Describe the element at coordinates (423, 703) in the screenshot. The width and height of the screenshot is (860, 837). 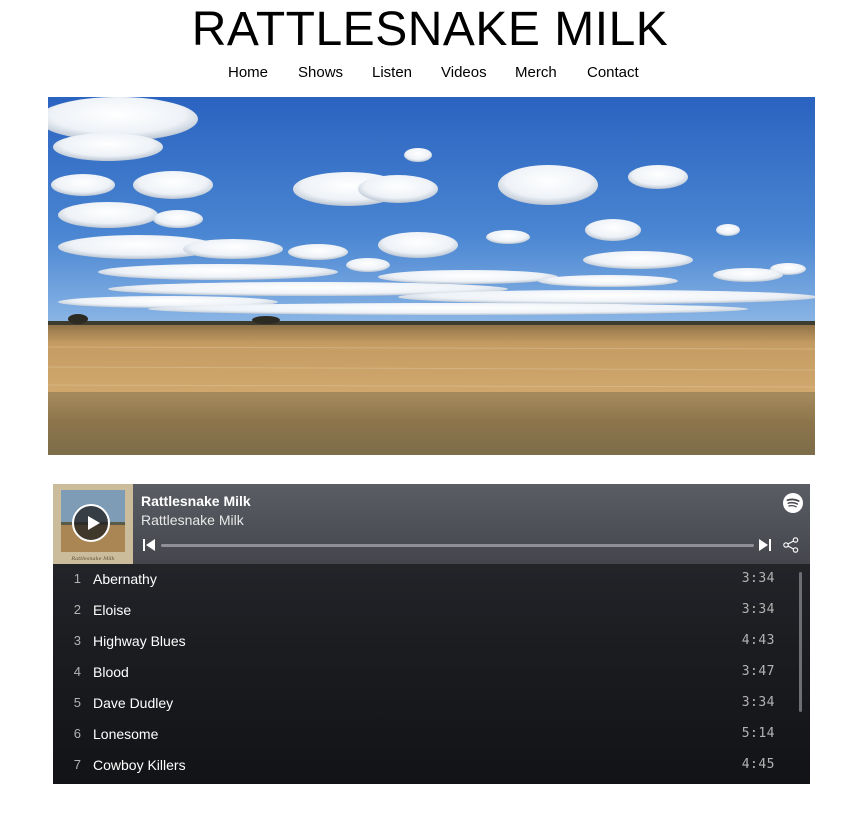
I see `track-row: 5 Dave Dudley 3:34` at that location.